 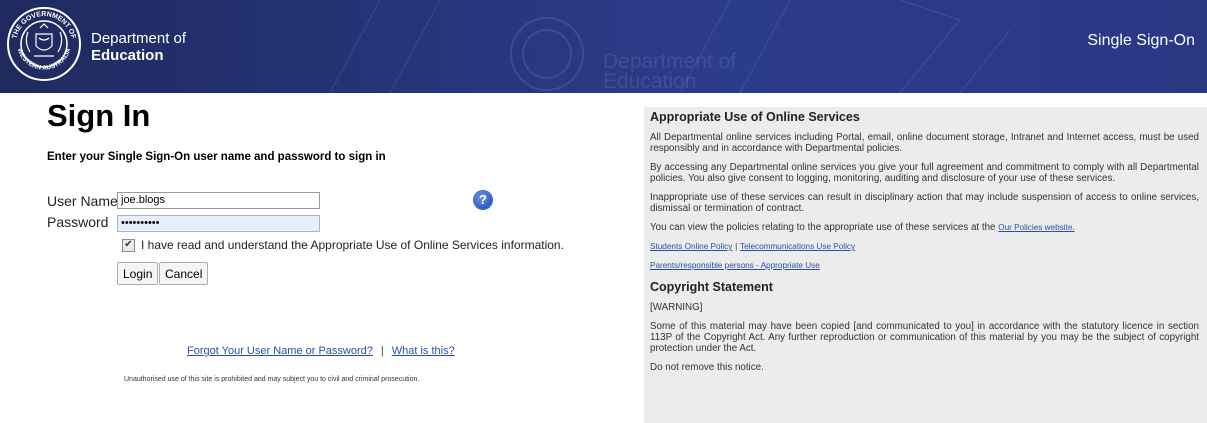 I want to click on what-is-this-link: What is this?, so click(x=423, y=351).